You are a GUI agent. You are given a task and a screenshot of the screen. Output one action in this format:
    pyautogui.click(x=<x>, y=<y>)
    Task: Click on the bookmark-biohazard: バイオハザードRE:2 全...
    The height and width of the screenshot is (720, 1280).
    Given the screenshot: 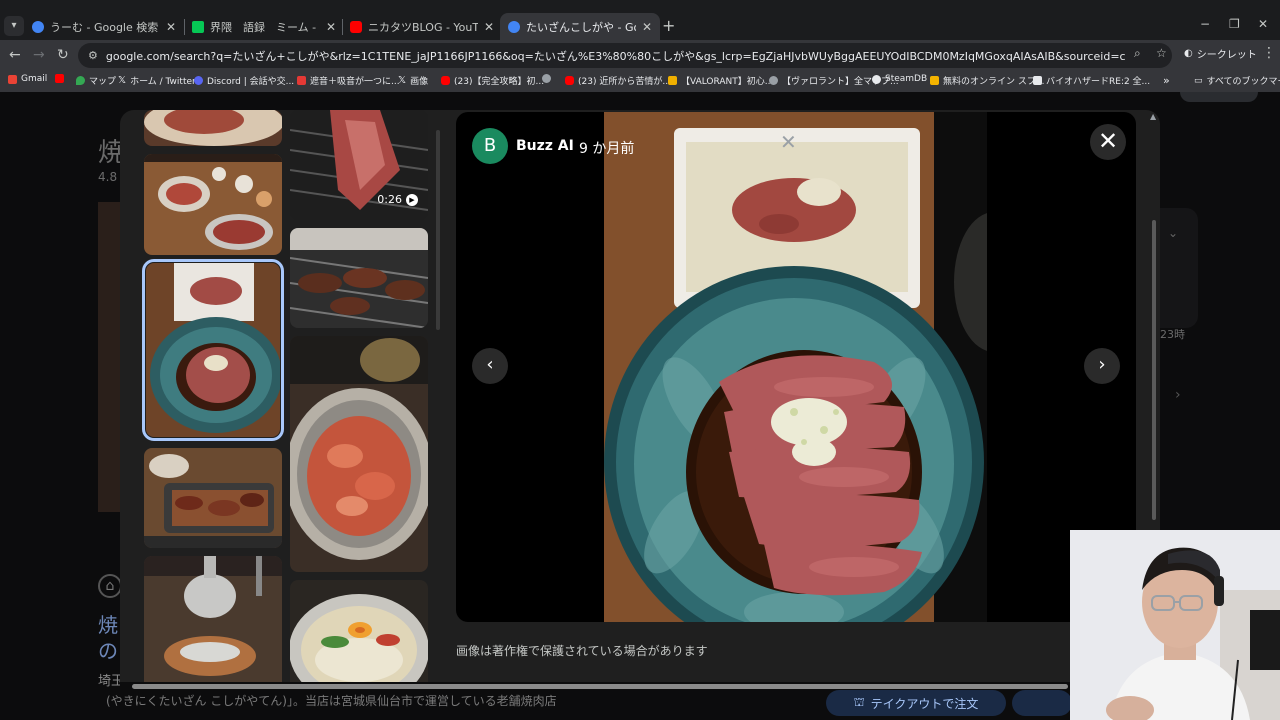 What is the action you would take?
    pyautogui.click(x=1091, y=80)
    